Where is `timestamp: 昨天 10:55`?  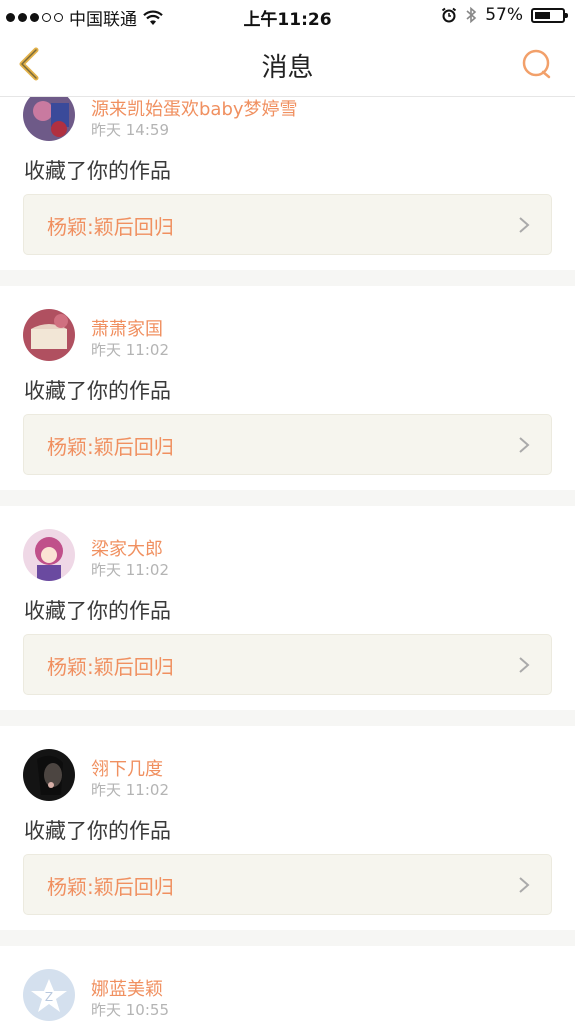
timestamp: 昨天 10:55 is located at coordinates (130, 1010).